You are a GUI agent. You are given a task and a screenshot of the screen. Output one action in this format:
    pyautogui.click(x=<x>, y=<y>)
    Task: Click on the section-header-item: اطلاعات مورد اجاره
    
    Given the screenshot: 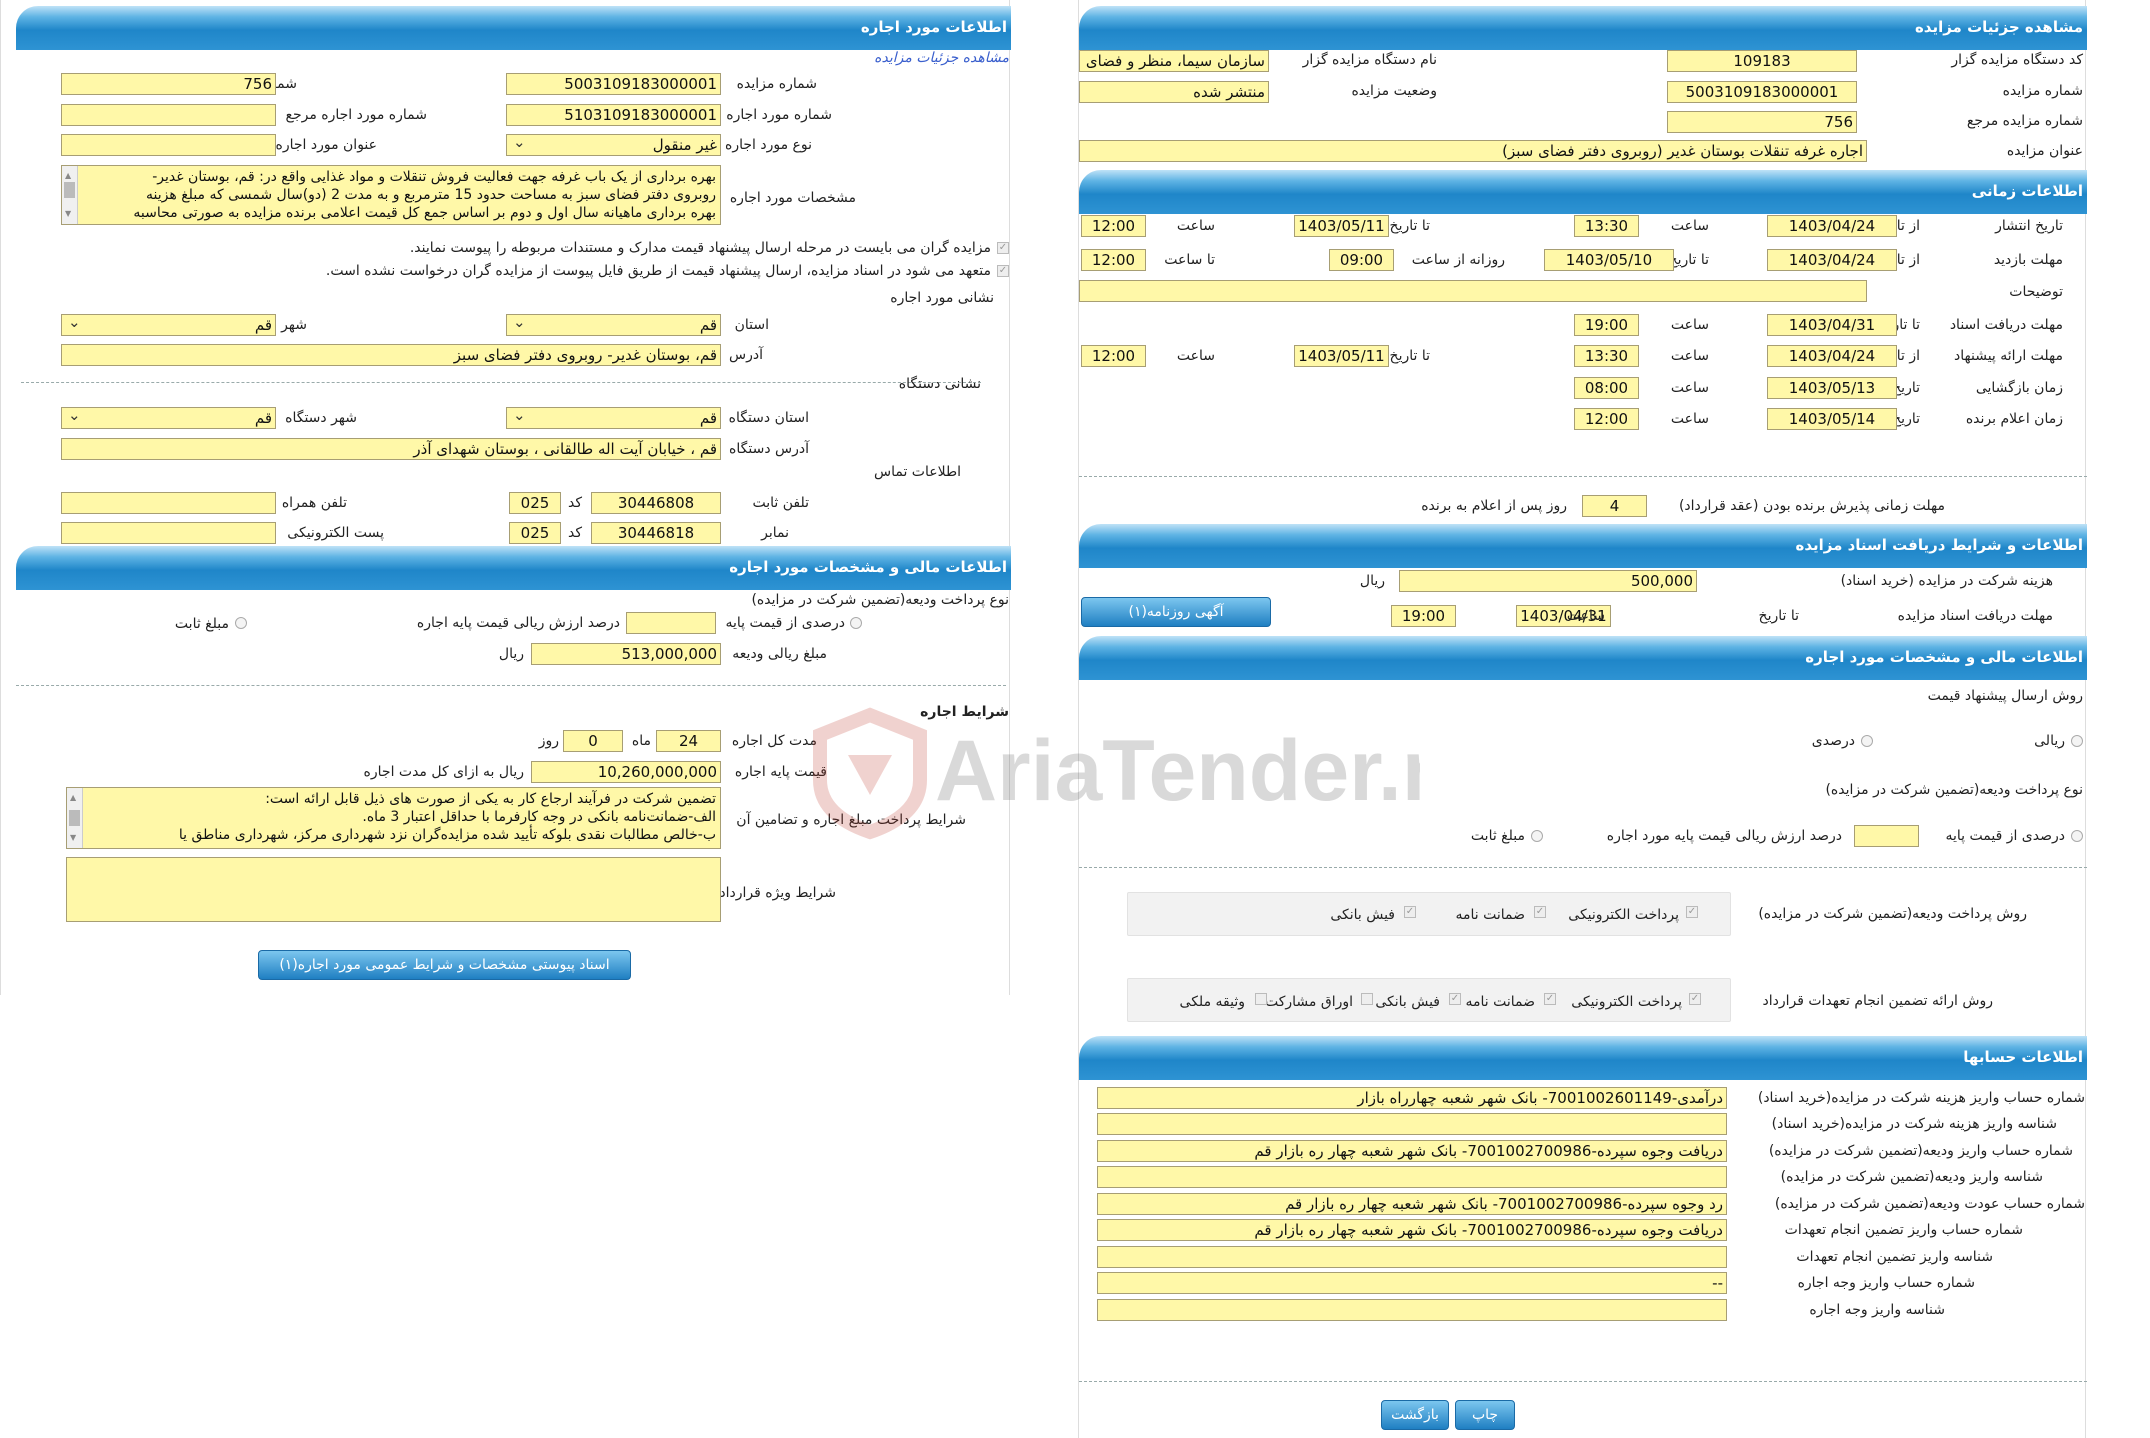 What is the action you would take?
    pyautogui.click(x=513, y=28)
    